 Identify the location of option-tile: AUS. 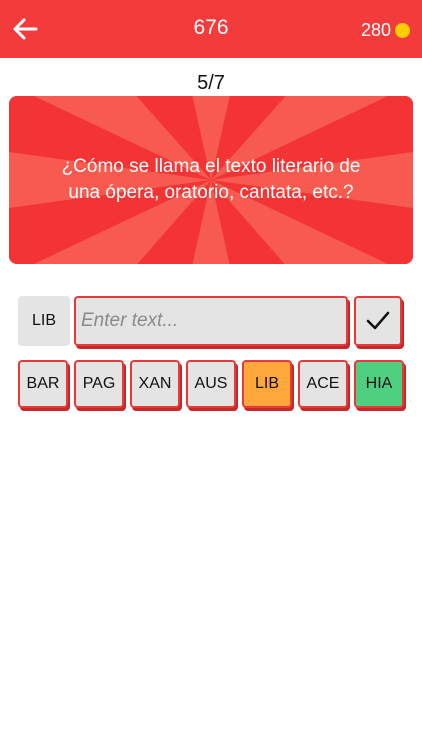
(211, 384).